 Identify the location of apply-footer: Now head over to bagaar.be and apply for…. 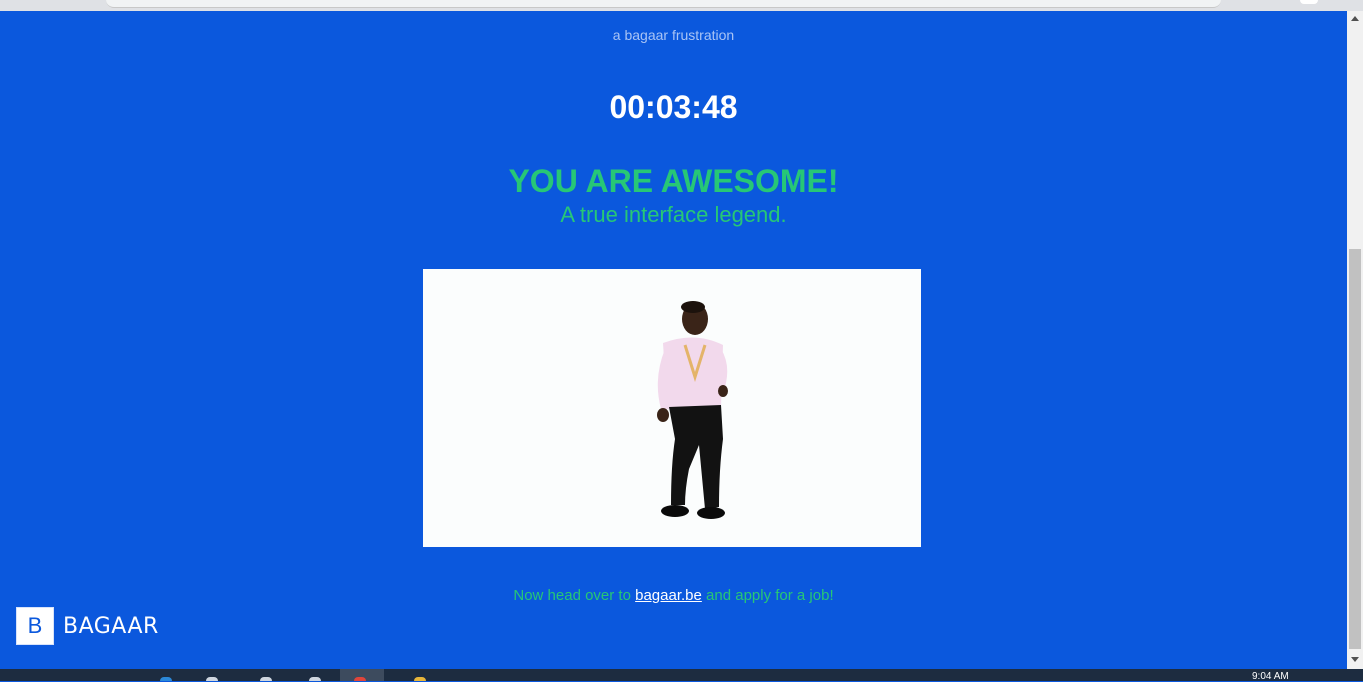
(673, 595).